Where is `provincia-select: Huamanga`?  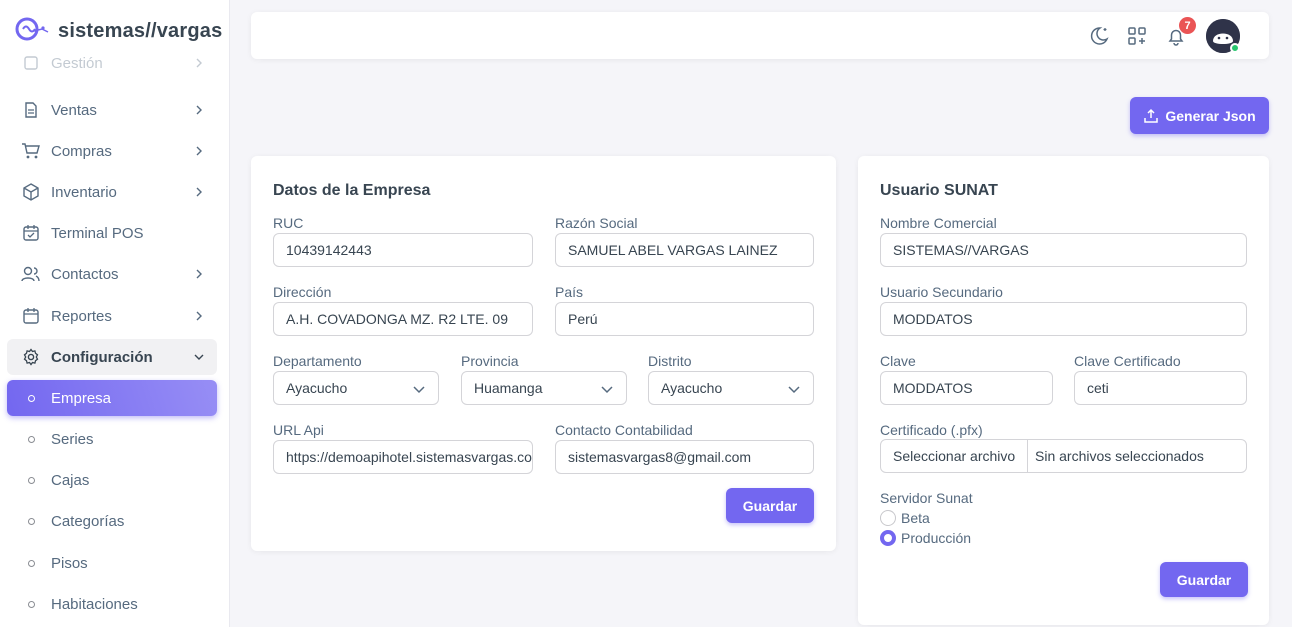
provincia-select: Huamanga is located at coordinates (544, 388).